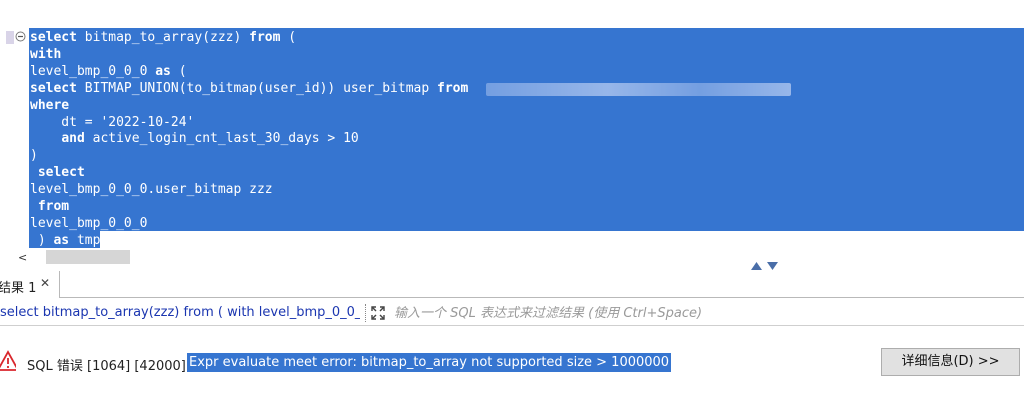 Image resolution: width=1024 pixels, height=408 pixels. What do you see at coordinates (18, 288) in the screenshot?
I see `tab-label: 结果 1` at bounding box center [18, 288].